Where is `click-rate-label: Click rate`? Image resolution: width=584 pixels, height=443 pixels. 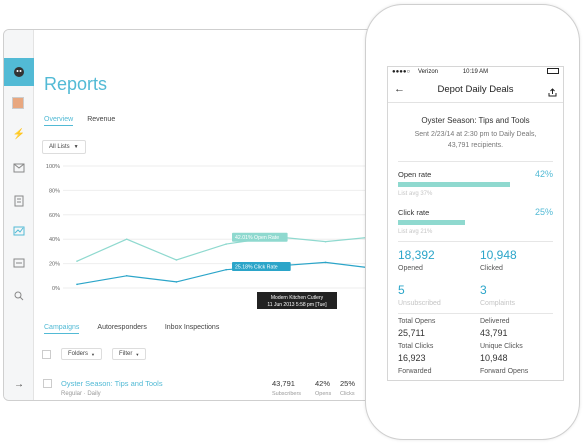 click-rate-label: Click rate is located at coordinates (414, 212).